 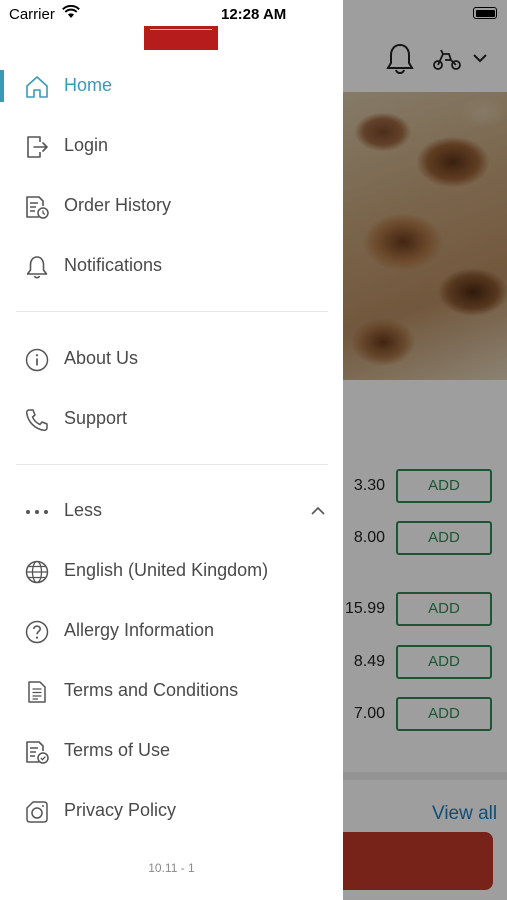 What do you see at coordinates (37, 87) in the screenshot?
I see `home-icon` at bounding box center [37, 87].